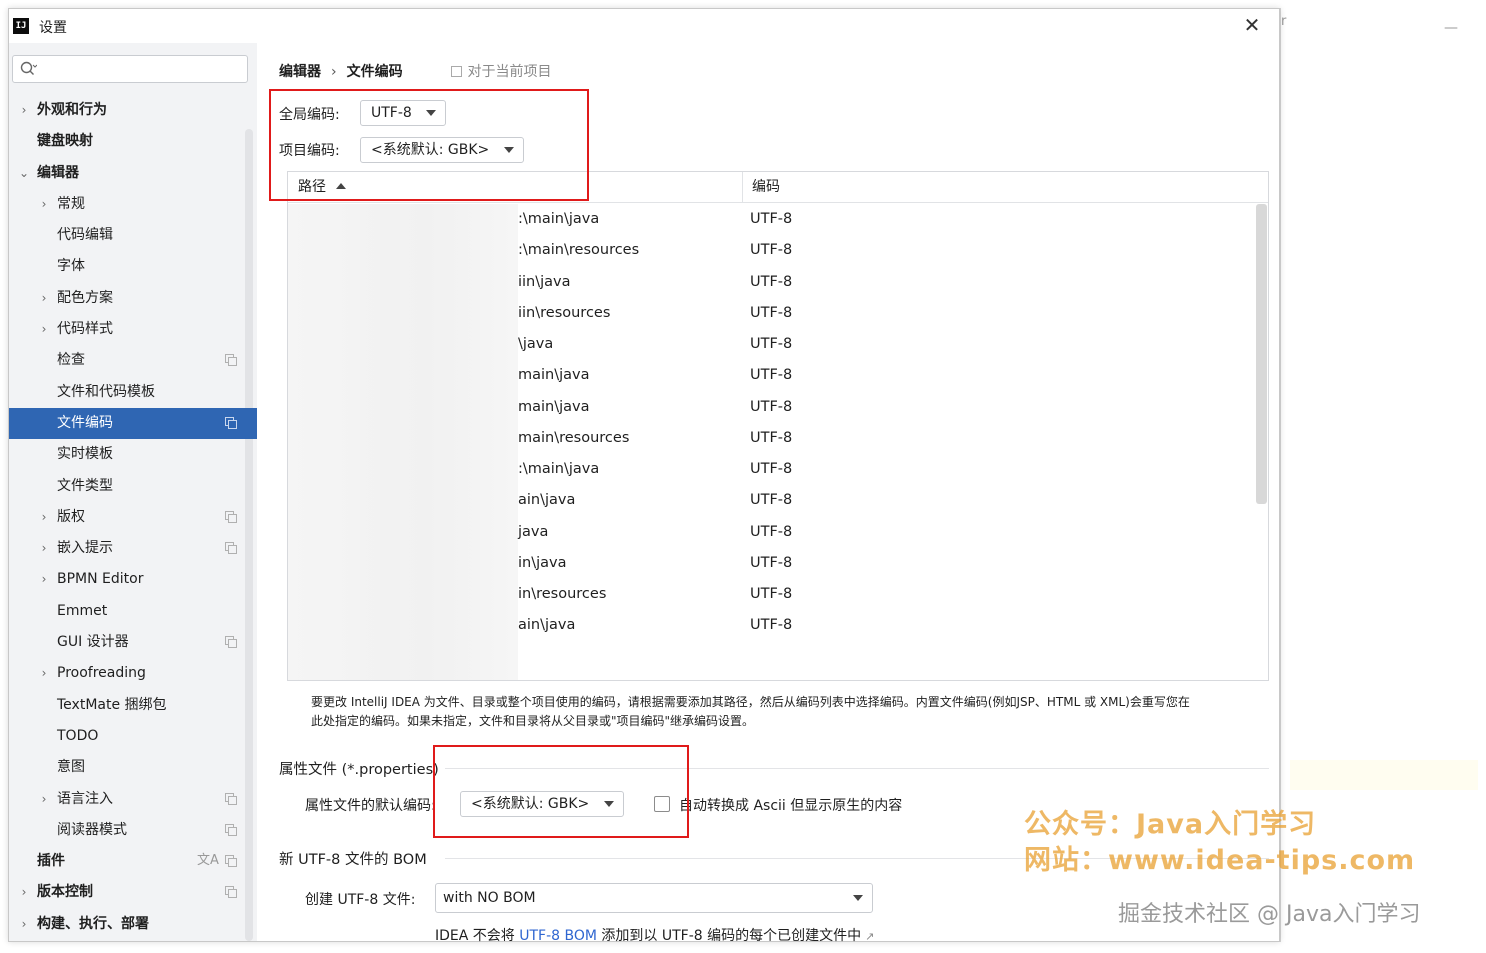  I want to click on column-divider, so click(742, 187).